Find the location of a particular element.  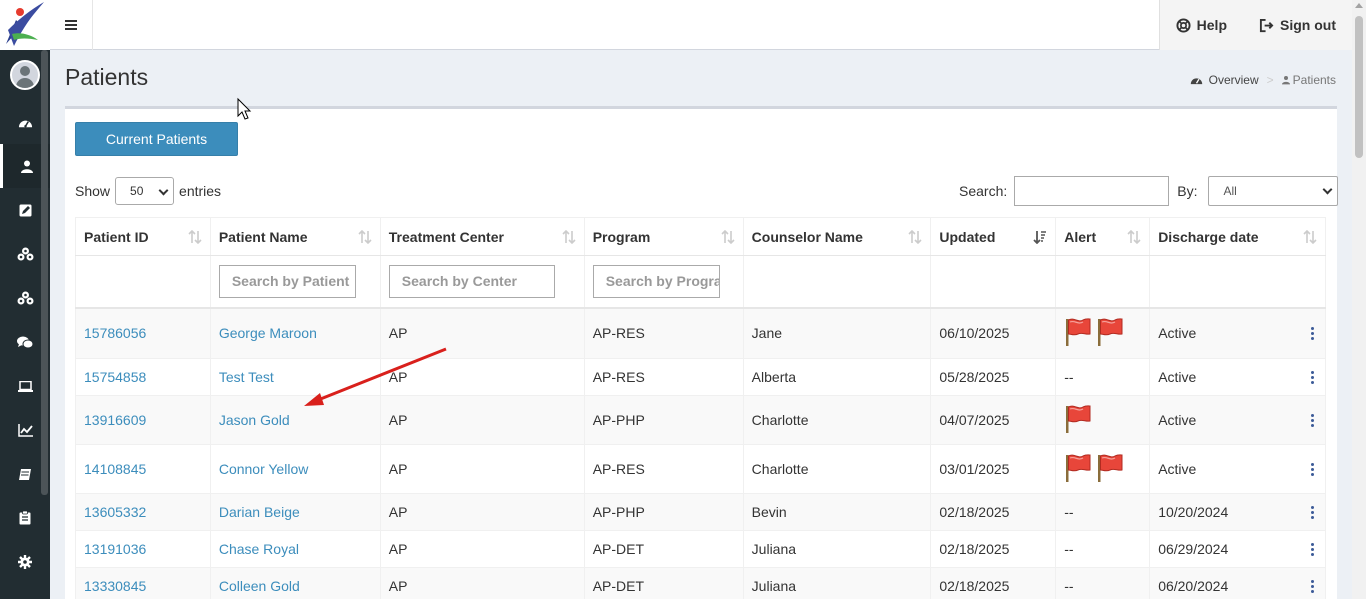

search-by-patient-input: Search by Patient is located at coordinates (287, 281).